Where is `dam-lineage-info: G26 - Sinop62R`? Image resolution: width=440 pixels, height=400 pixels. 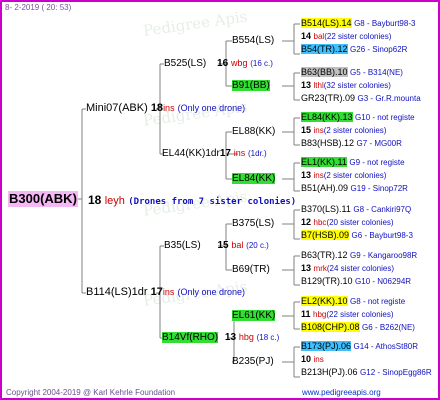
dam-lineage-info: G26 - Sinop62R is located at coordinates (379, 49).